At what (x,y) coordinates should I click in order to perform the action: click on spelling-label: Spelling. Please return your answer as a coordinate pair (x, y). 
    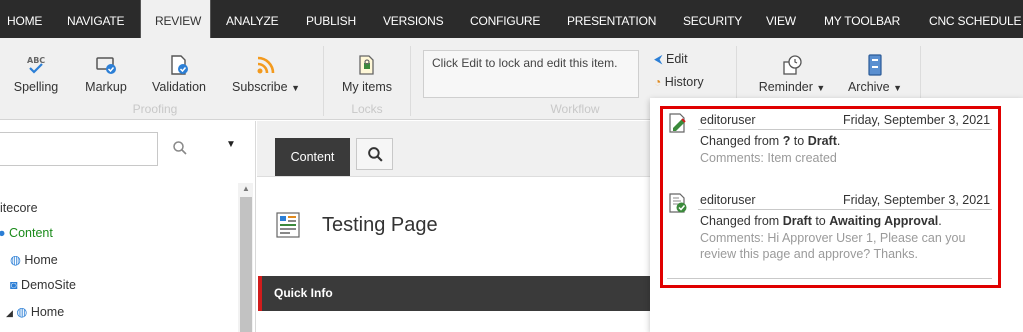
    Looking at the image, I should click on (36, 87).